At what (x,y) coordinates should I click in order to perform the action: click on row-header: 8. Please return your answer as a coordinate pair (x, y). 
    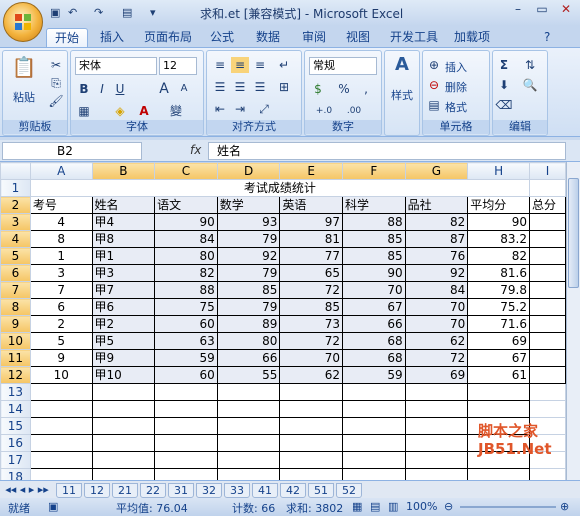
    Looking at the image, I should click on (15, 307).